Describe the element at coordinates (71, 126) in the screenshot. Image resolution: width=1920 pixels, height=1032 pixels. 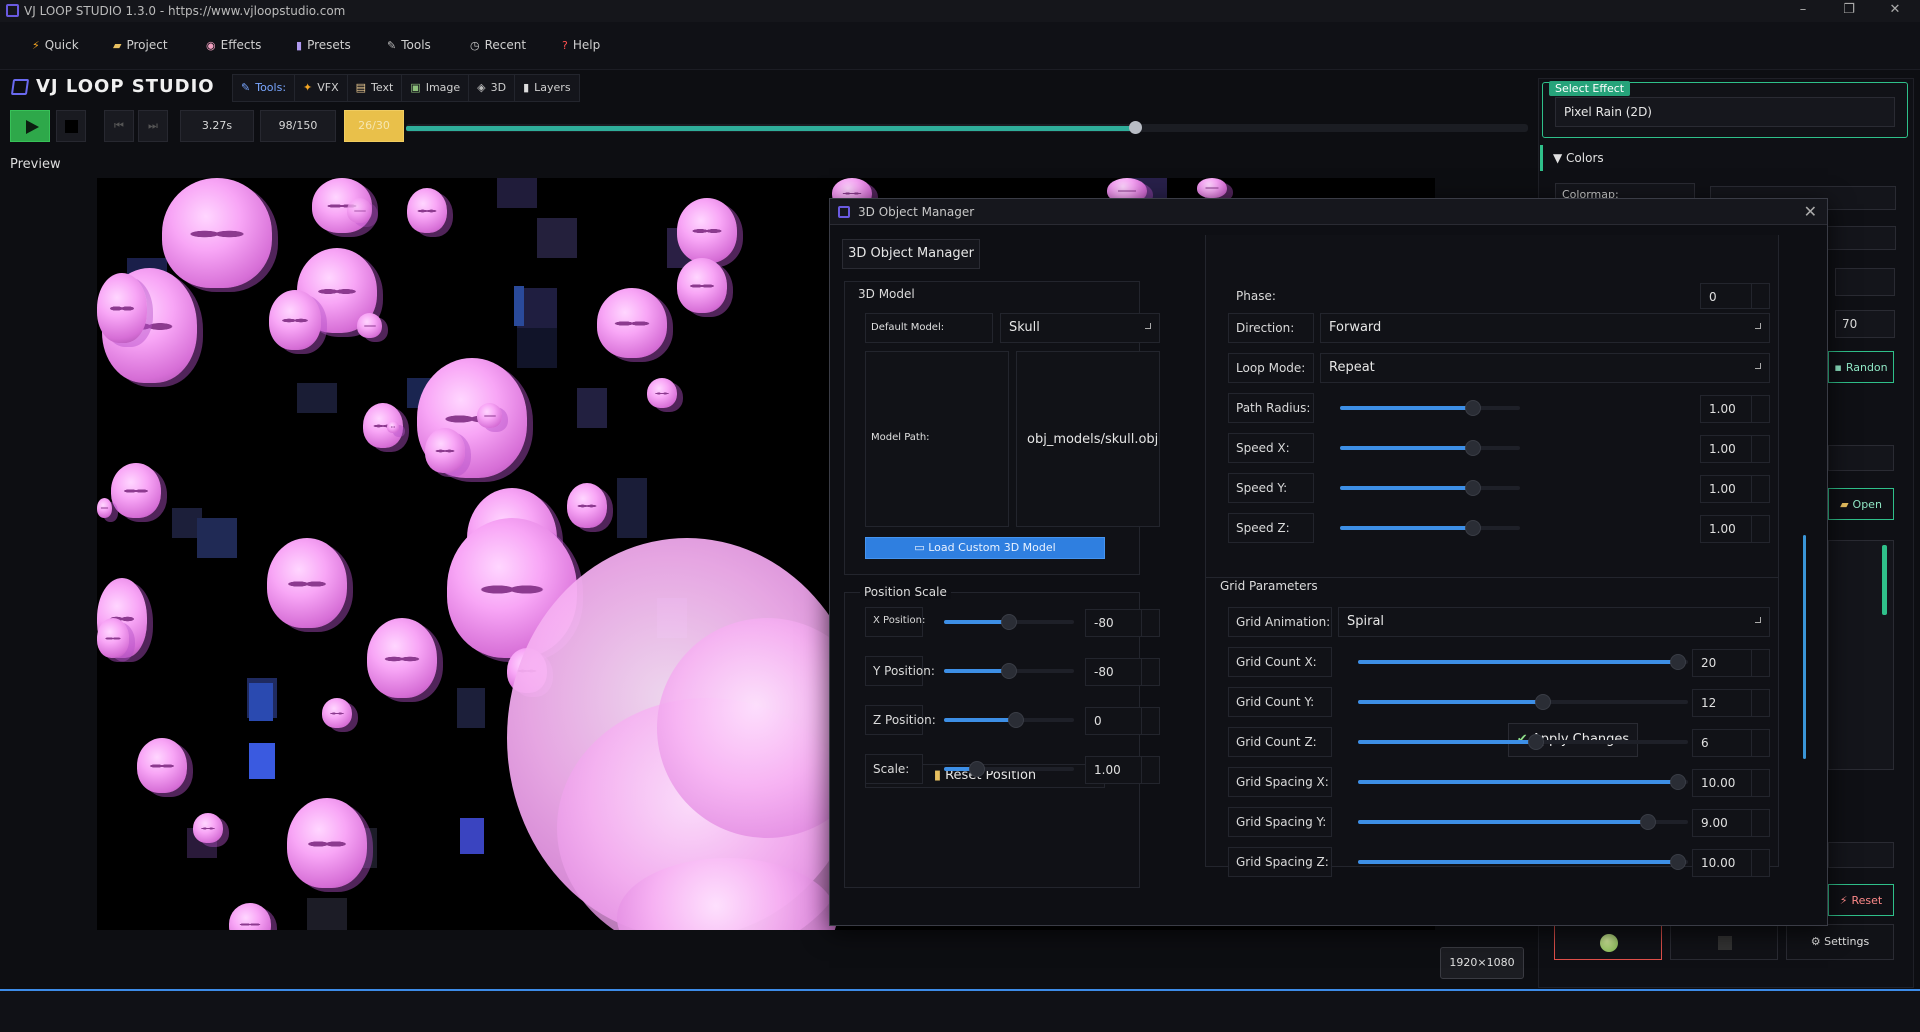
I see `stop-button` at that location.